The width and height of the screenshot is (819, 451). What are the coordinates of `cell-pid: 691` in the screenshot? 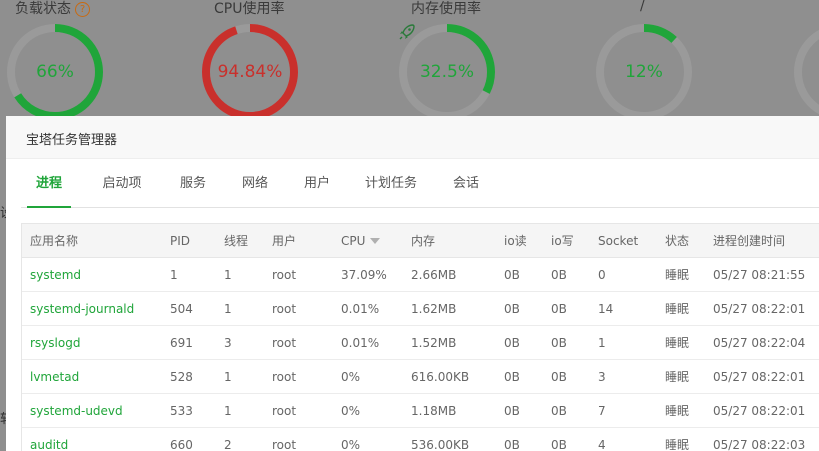 It's located at (189, 342).